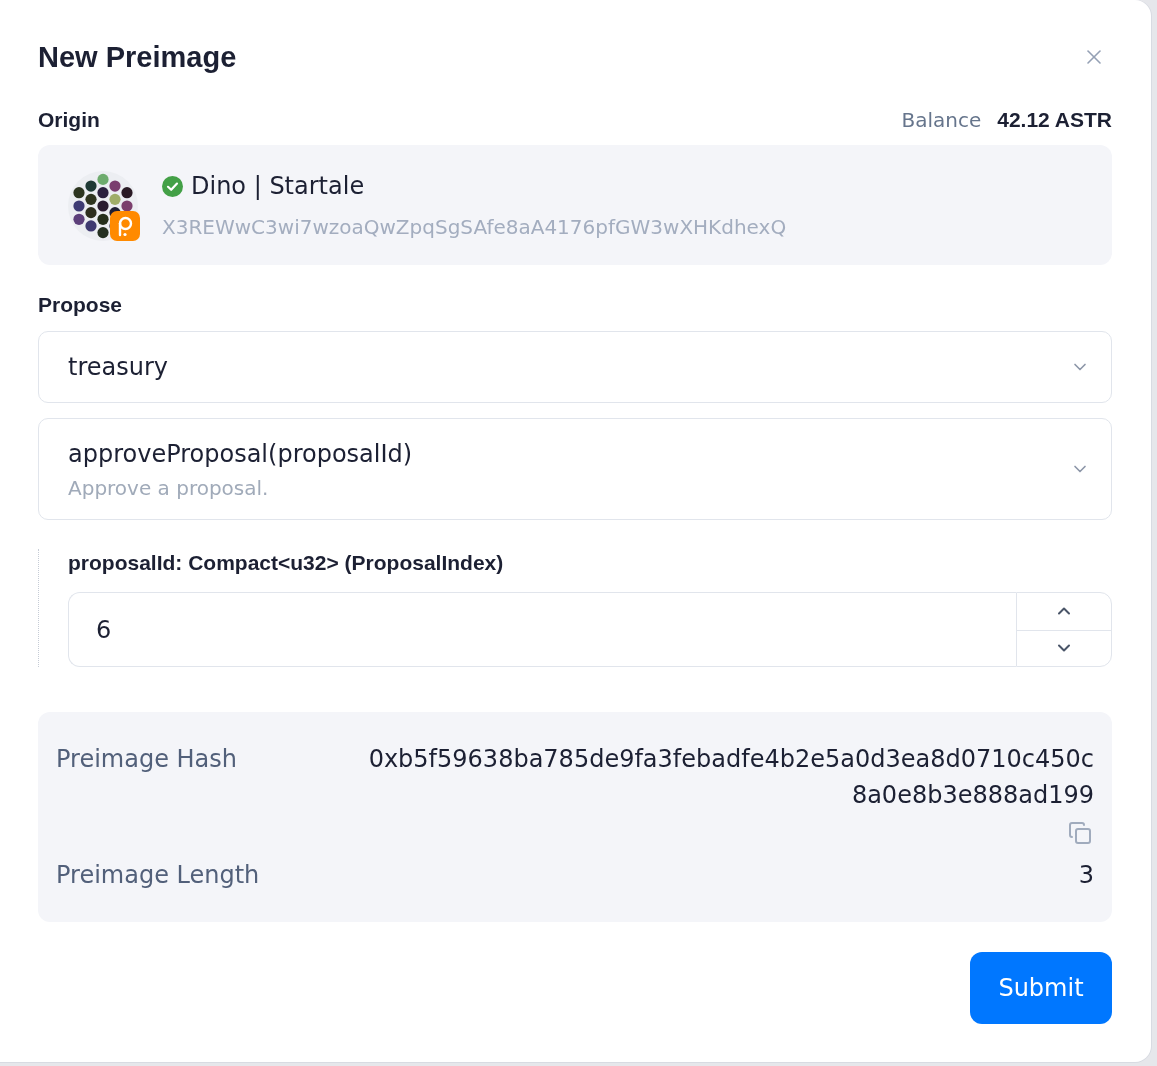 The width and height of the screenshot is (1157, 1066). What do you see at coordinates (474, 227) in the screenshot?
I see `account-address: X3REWwC3wi7wzoaQwZpqSgSAfe8aA4176pfGW3wXHKdhexQ` at bounding box center [474, 227].